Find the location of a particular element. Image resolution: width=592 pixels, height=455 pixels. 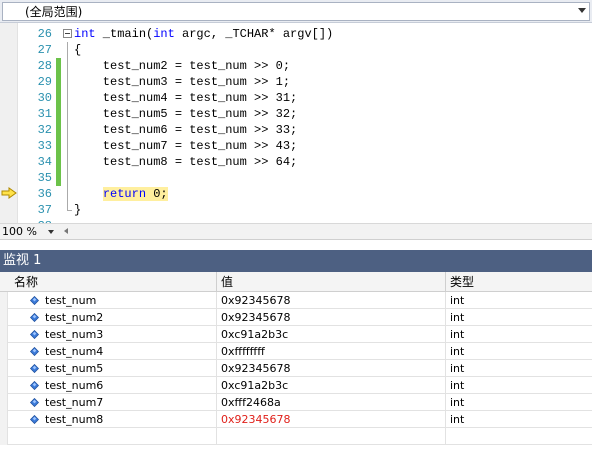

watch-window-title: 监视 1 is located at coordinates (296, 261).